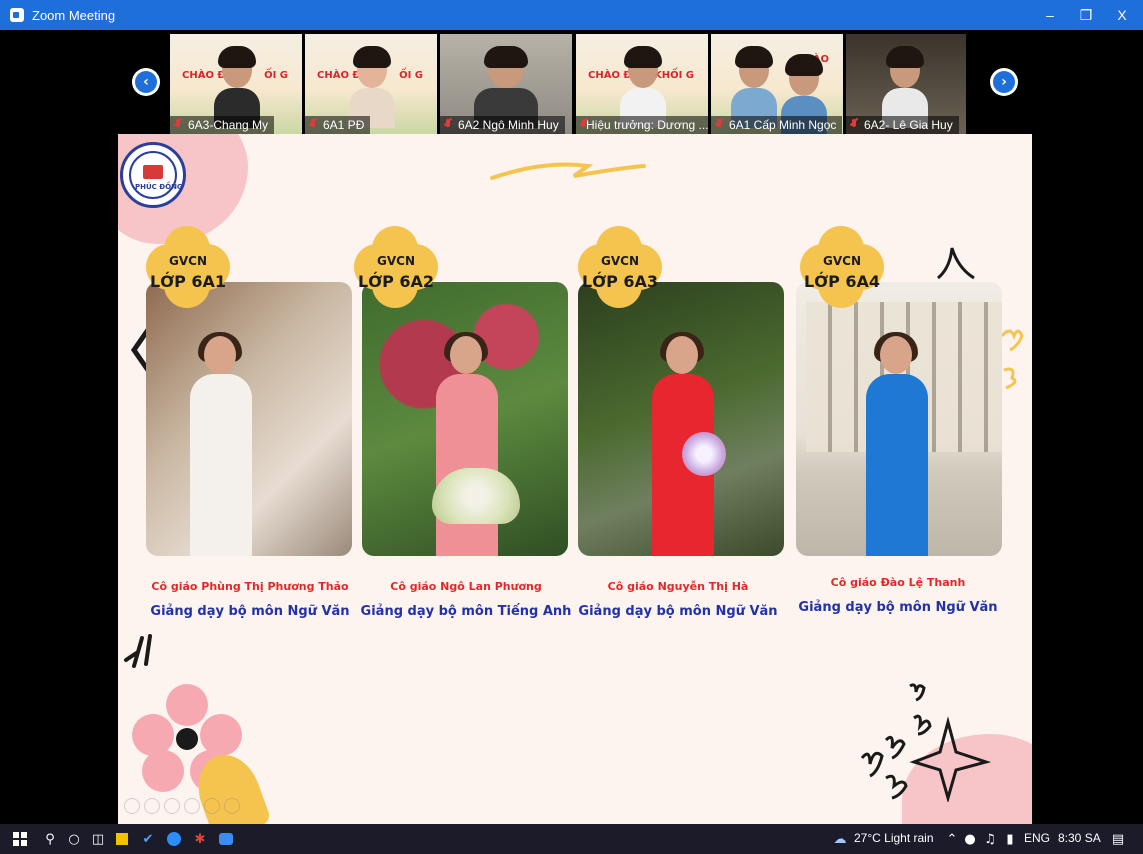  Describe the element at coordinates (250, 586) in the screenshot. I see `teacher-name: Cô giáo Phùng Thị Phương Thảo` at that location.